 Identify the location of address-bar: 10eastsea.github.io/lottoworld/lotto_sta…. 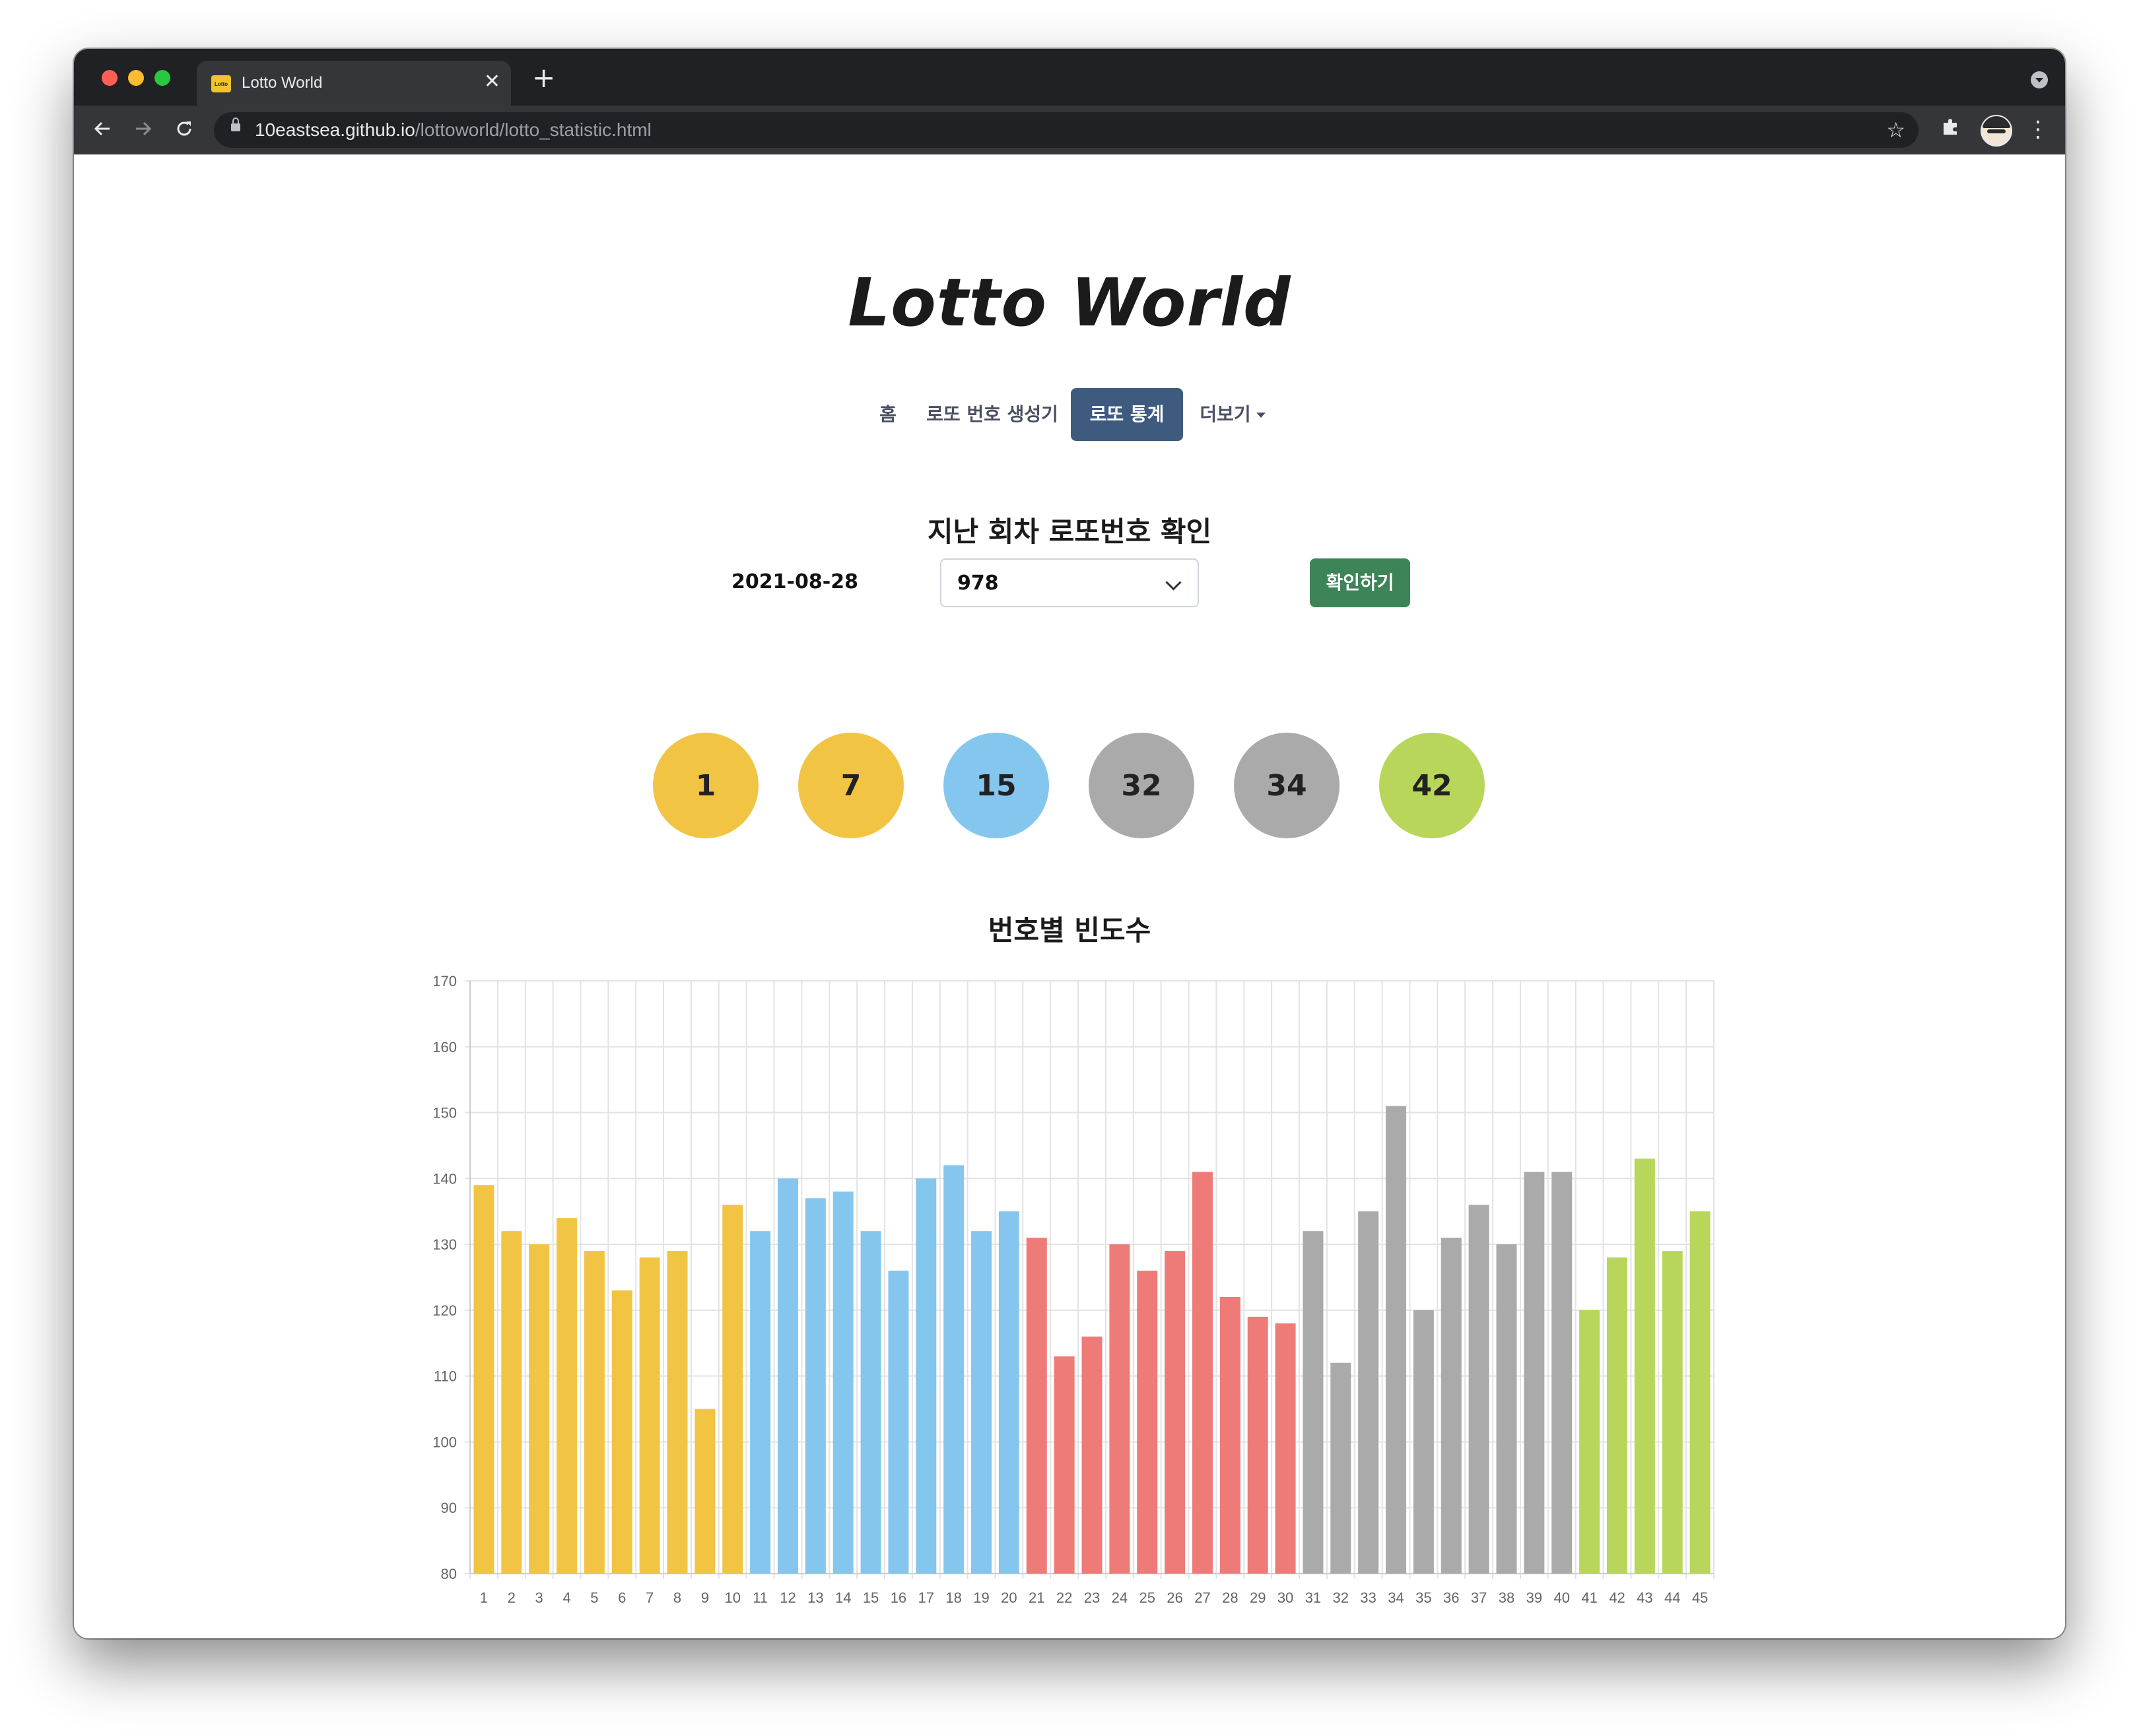
(1066, 130).